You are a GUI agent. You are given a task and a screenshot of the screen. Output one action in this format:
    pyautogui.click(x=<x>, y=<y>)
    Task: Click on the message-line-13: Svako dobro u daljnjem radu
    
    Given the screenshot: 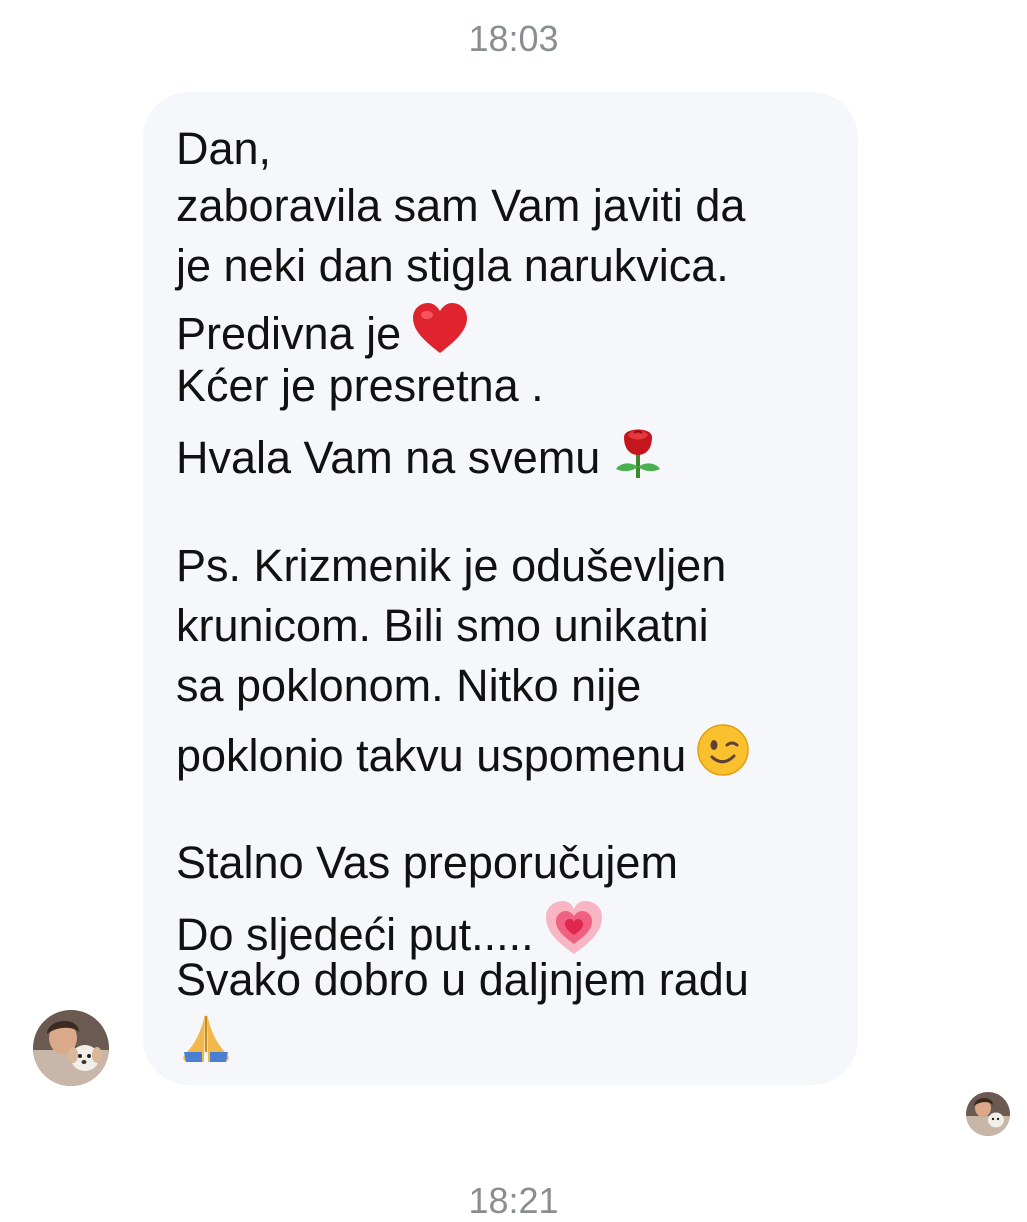 What is the action you would take?
    pyautogui.click(x=462, y=979)
    